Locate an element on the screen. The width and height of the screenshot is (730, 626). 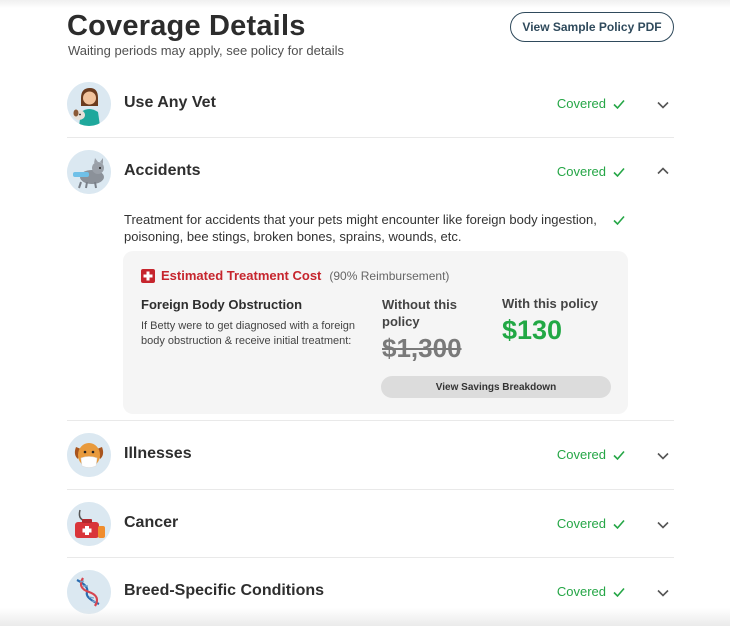
coverage-row-accidents: Accidents Covered is located at coordinates (370, 172).